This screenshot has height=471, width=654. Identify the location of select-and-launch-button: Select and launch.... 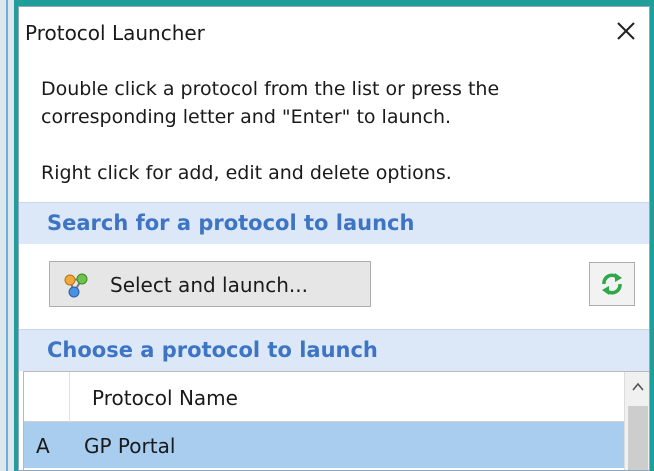
(210, 284).